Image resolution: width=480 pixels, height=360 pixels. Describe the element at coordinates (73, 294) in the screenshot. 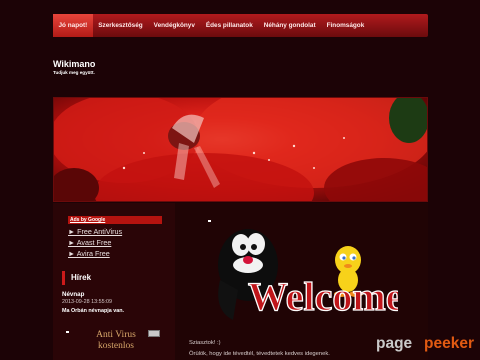

I see `nameday-title: Névnap` at that location.